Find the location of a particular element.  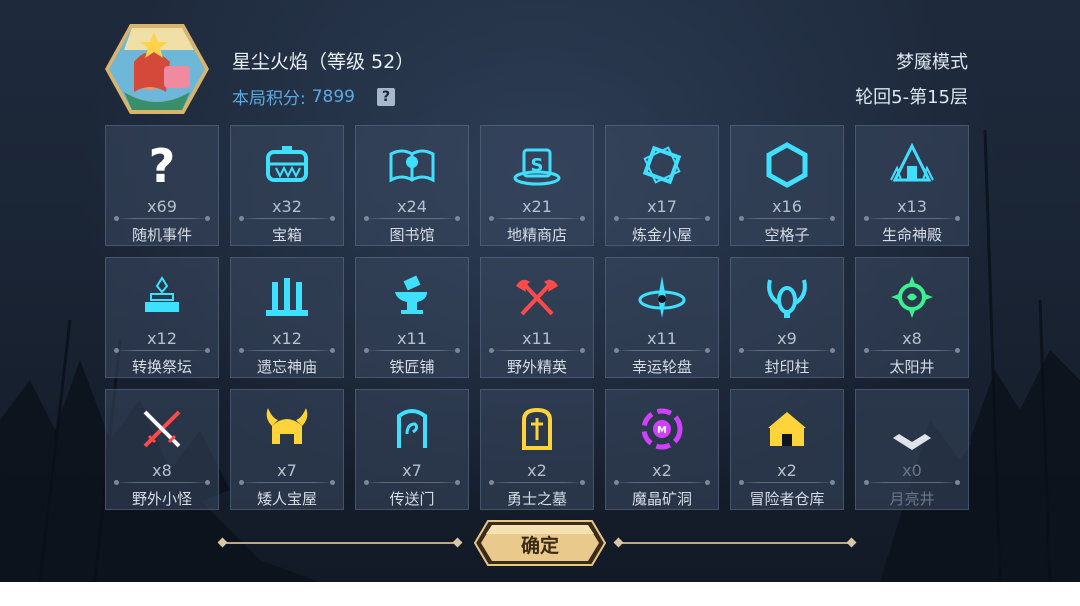

event-tile: x17 炼金小屋 is located at coordinates (662, 185).